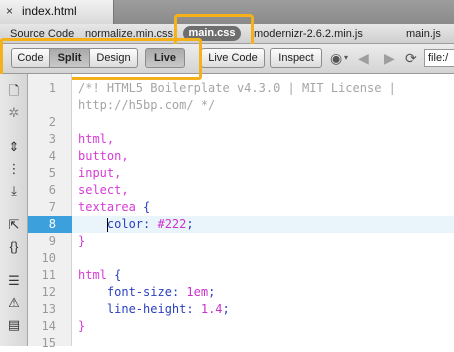 This screenshot has height=352, width=454. I want to click on code-line: html {, so click(100, 275).